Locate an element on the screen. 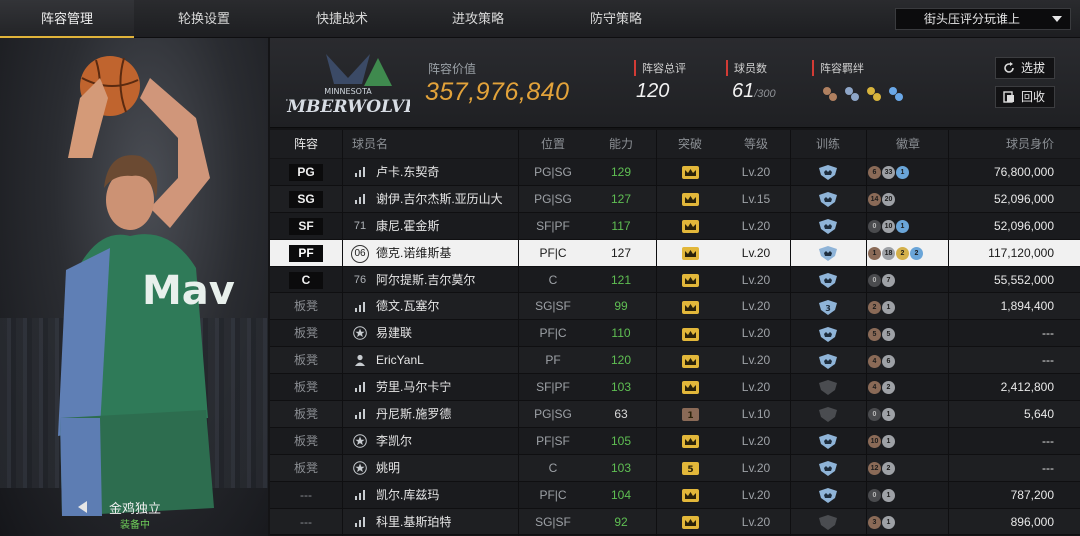  header-level: 等级 is located at coordinates (756, 144).